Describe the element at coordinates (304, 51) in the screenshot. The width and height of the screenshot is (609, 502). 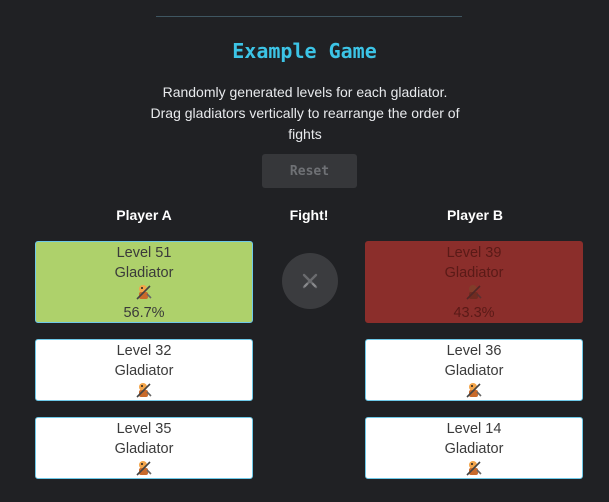
I see `page-title: Example Game` at that location.